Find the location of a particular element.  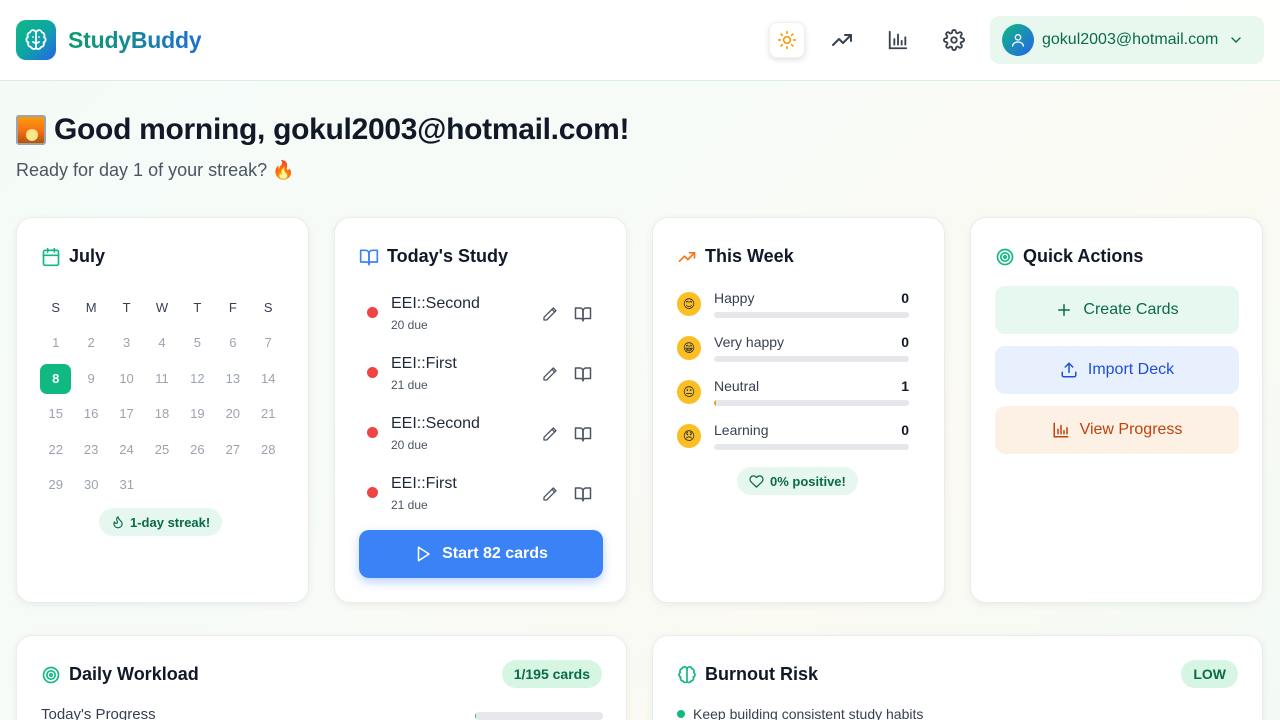

calendar-day: 21 is located at coordinates (268, 414).